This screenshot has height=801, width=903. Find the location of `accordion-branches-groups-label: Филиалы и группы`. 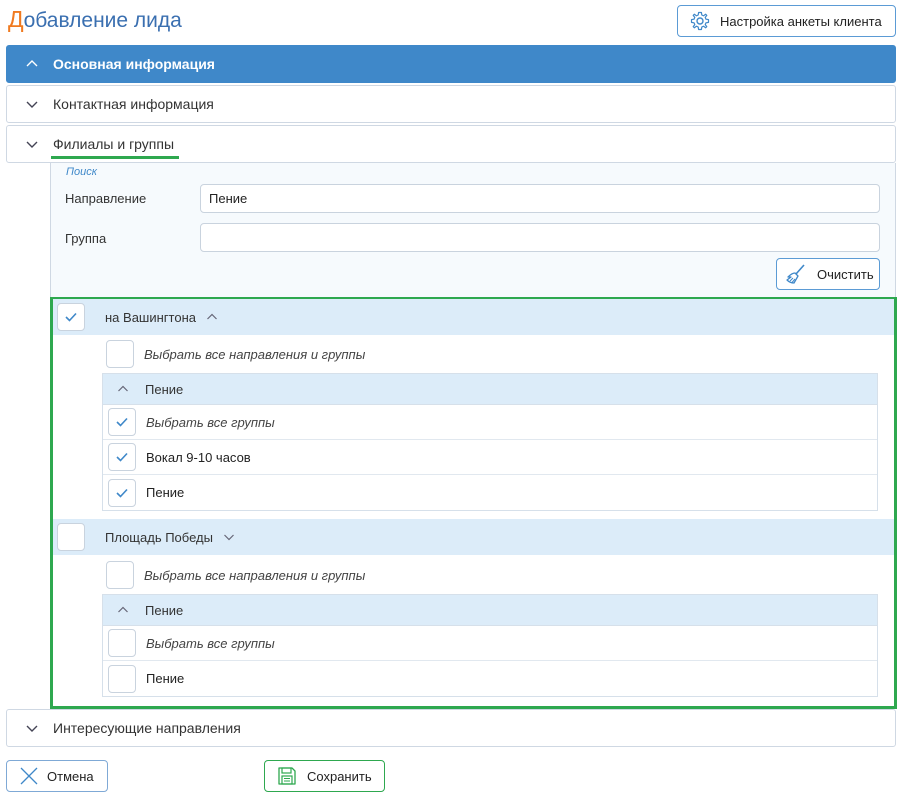

accordion-branches-groups-label: Филиалы и группы is located at coordinates (115, 147).